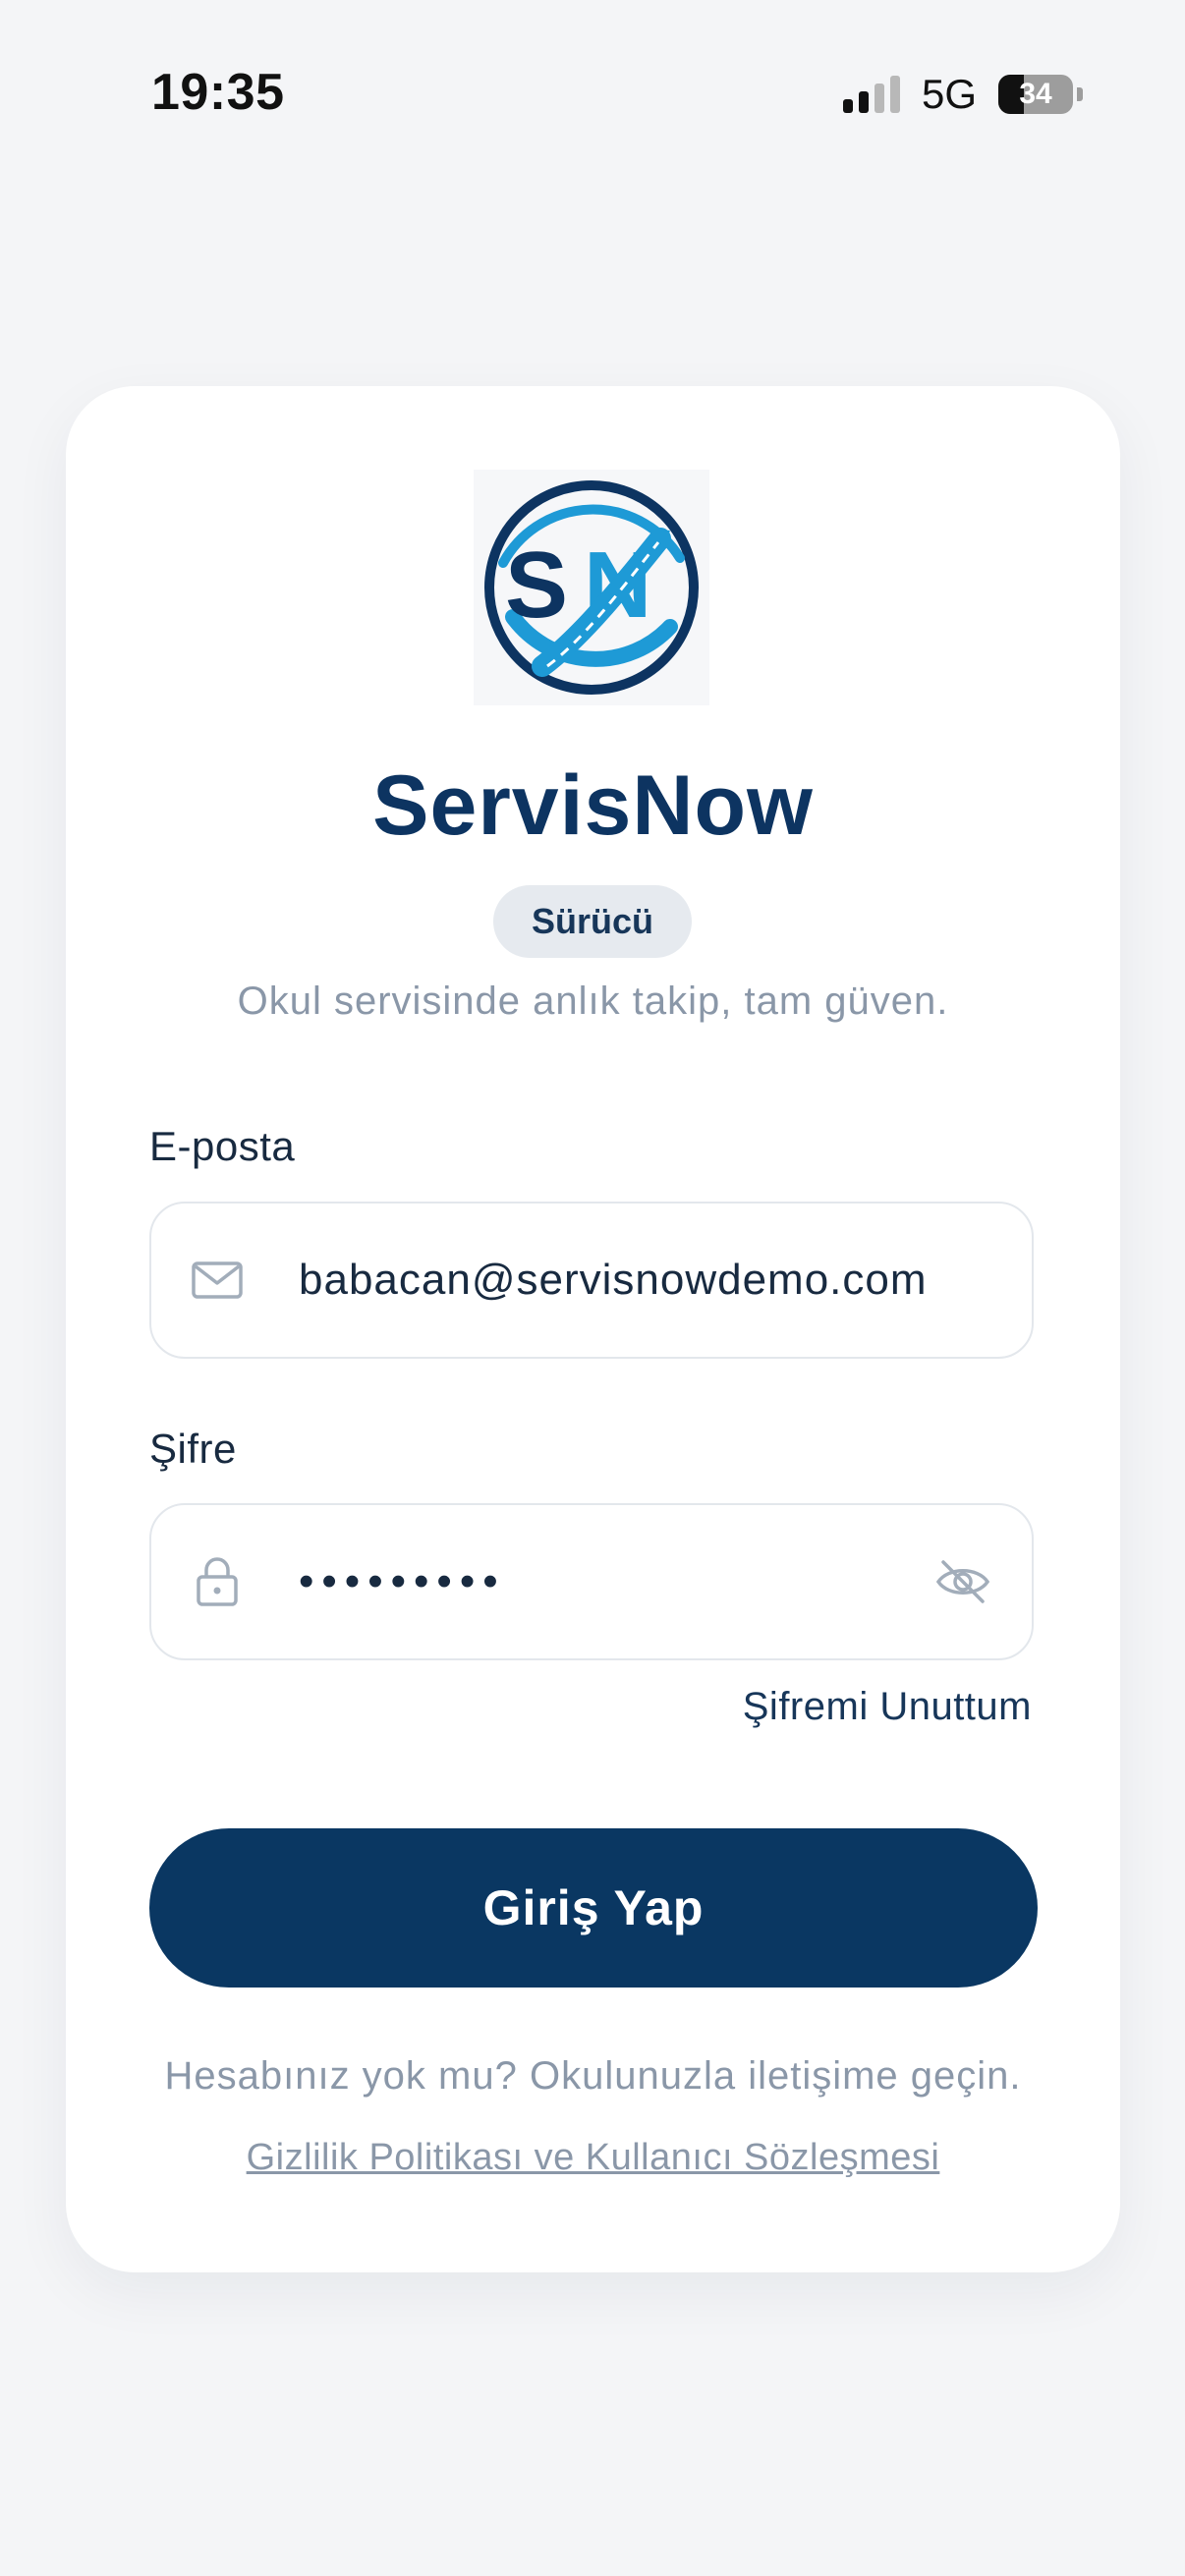  I want to click on password-value: •••••••••, so click(587, 1581).